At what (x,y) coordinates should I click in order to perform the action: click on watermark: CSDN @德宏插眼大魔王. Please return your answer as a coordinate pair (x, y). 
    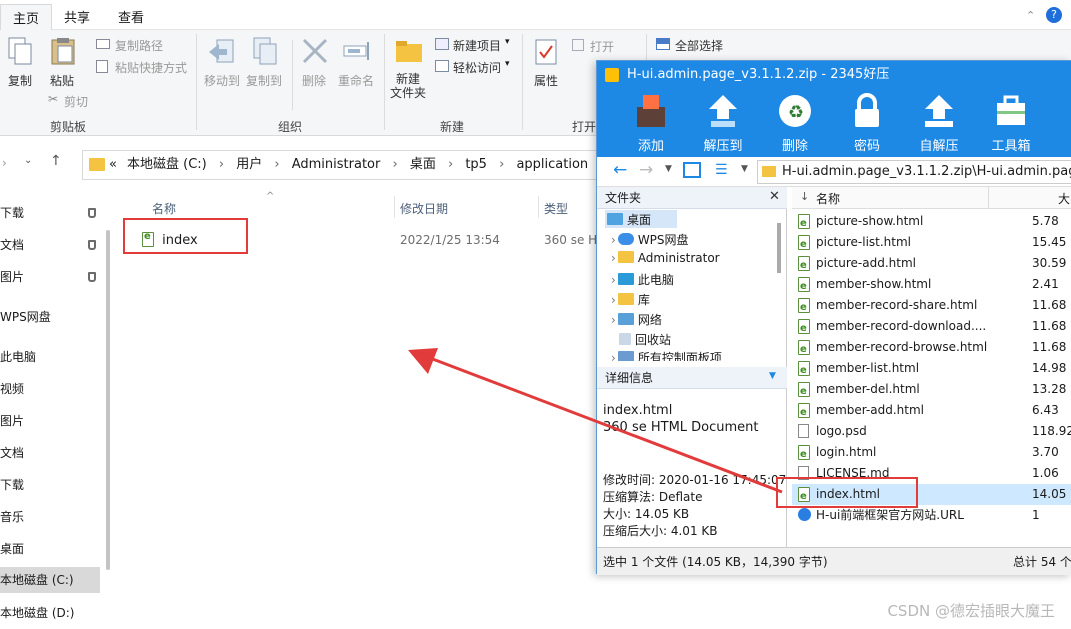
    Looking at the image, I should click on (971, 611).